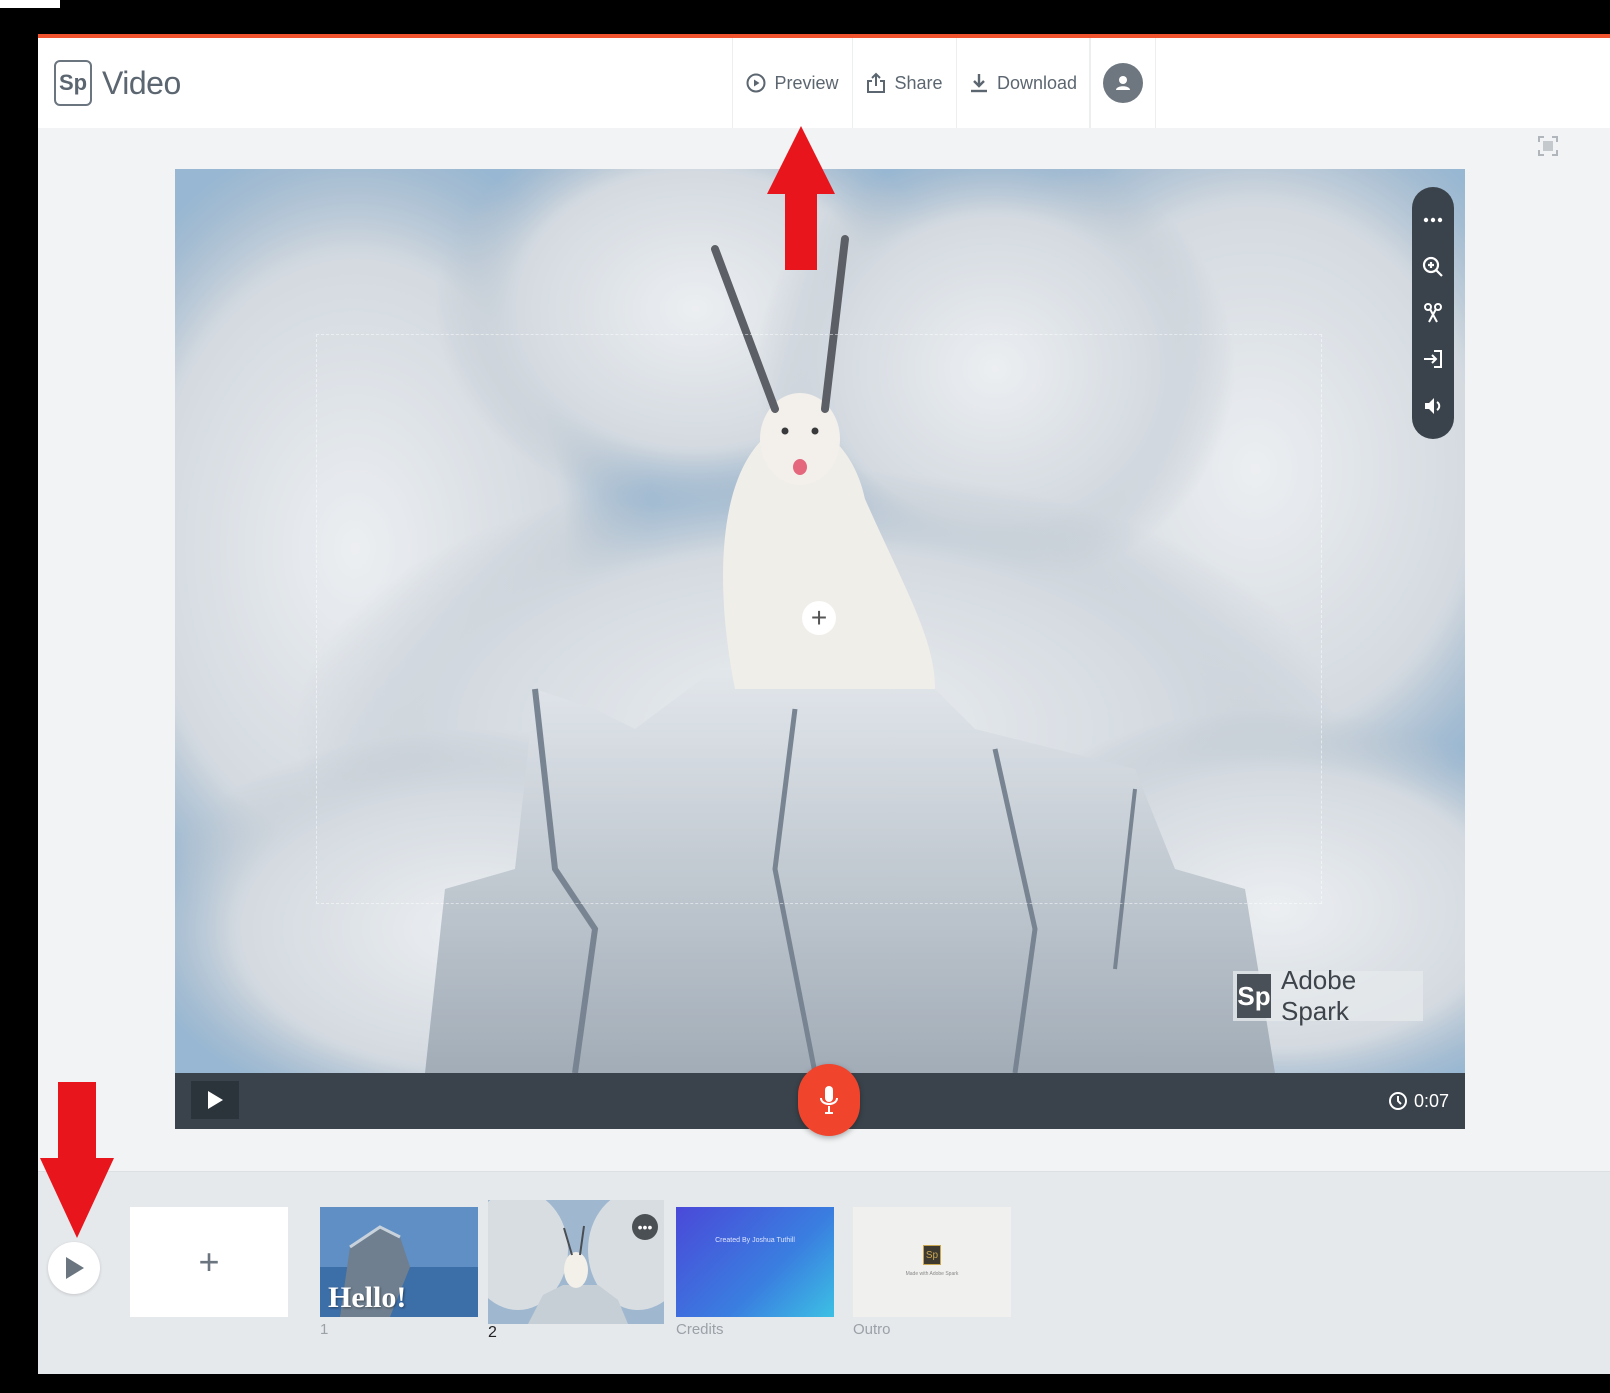  What do you see at coordinates (367, 1297) in the screenshot?
I see `slide-1-title: Hello!` at bounding box center [367, 1297].